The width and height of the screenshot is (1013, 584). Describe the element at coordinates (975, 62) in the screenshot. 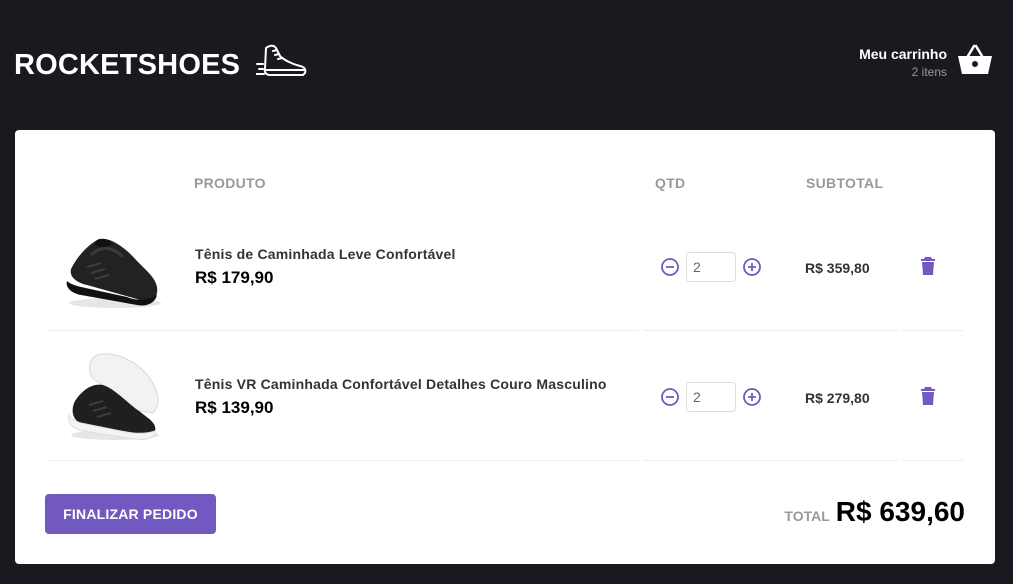

I see `basket-icon` at that location.